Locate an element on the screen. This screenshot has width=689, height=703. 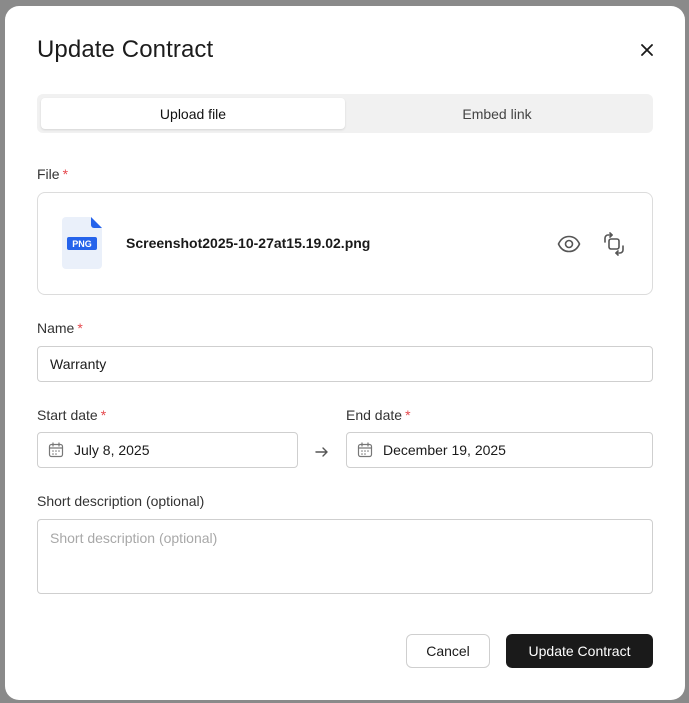
tab-upload-file: Upload file is located at coordinates (193, 113).